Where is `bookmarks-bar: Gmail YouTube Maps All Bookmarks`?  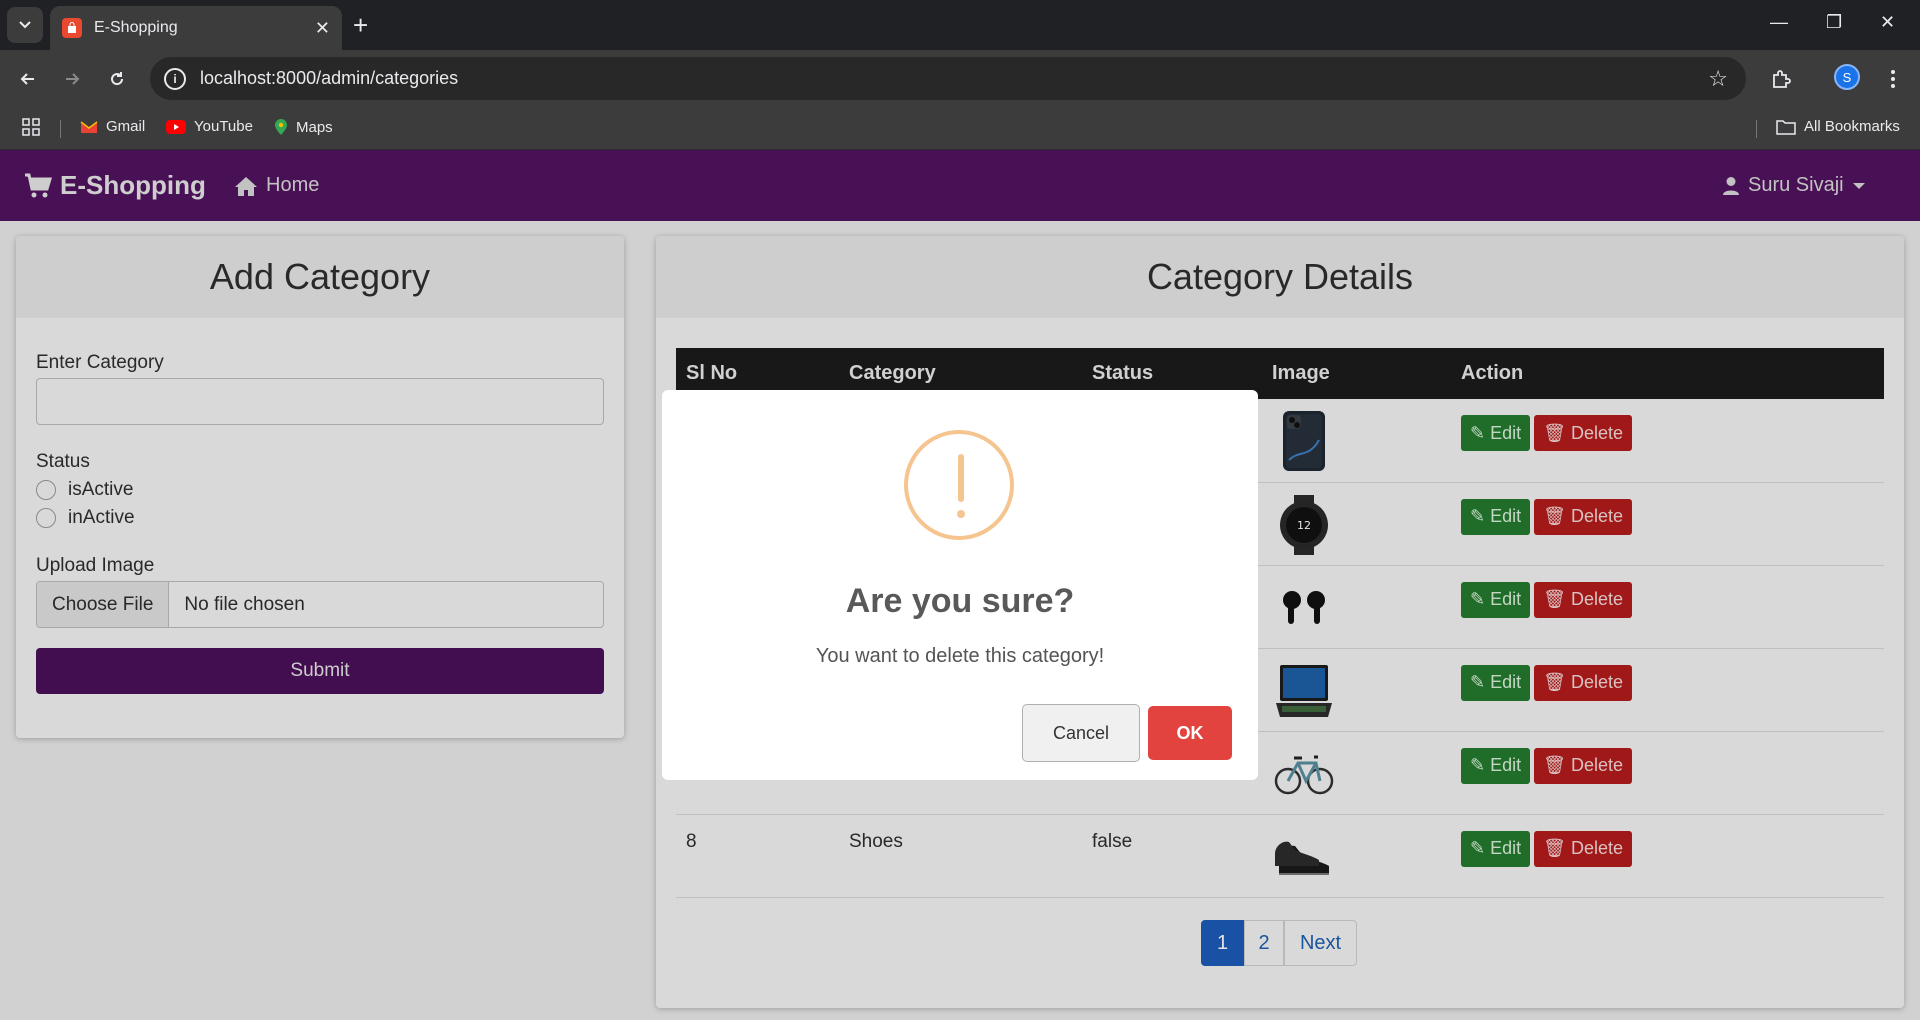
bookmarks-bar: Gmail YouTube Maps All Bookmarks is located at coordinates (960, 129).